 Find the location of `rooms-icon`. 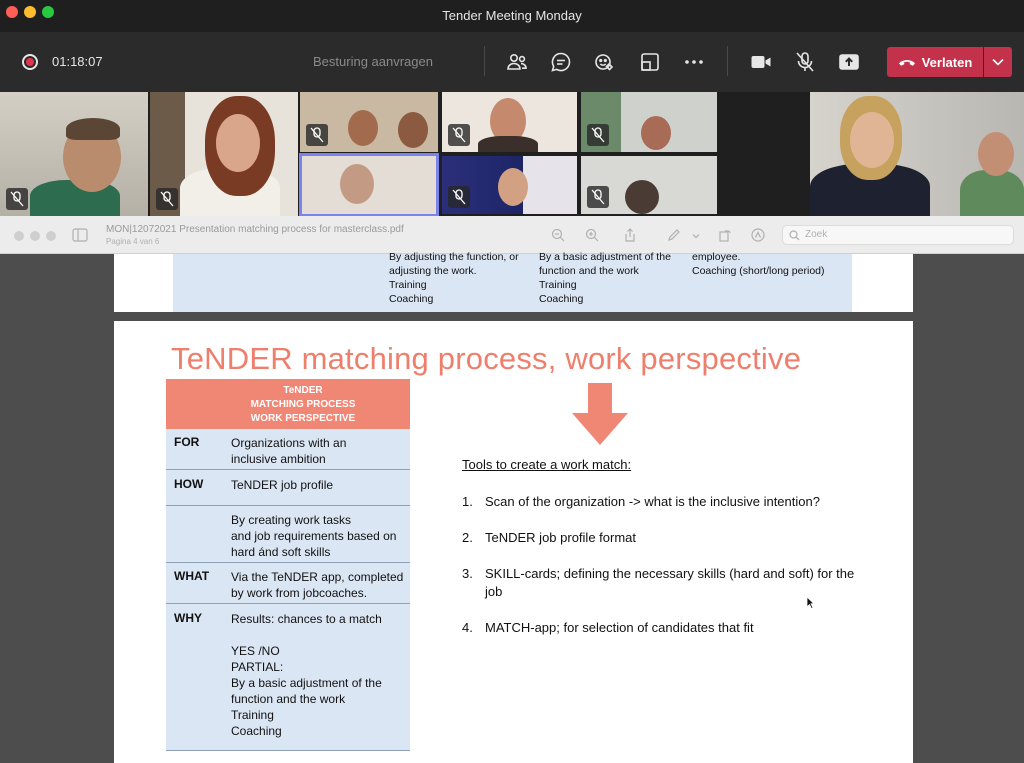

rooms-icon is located at coordinates (650, 62).